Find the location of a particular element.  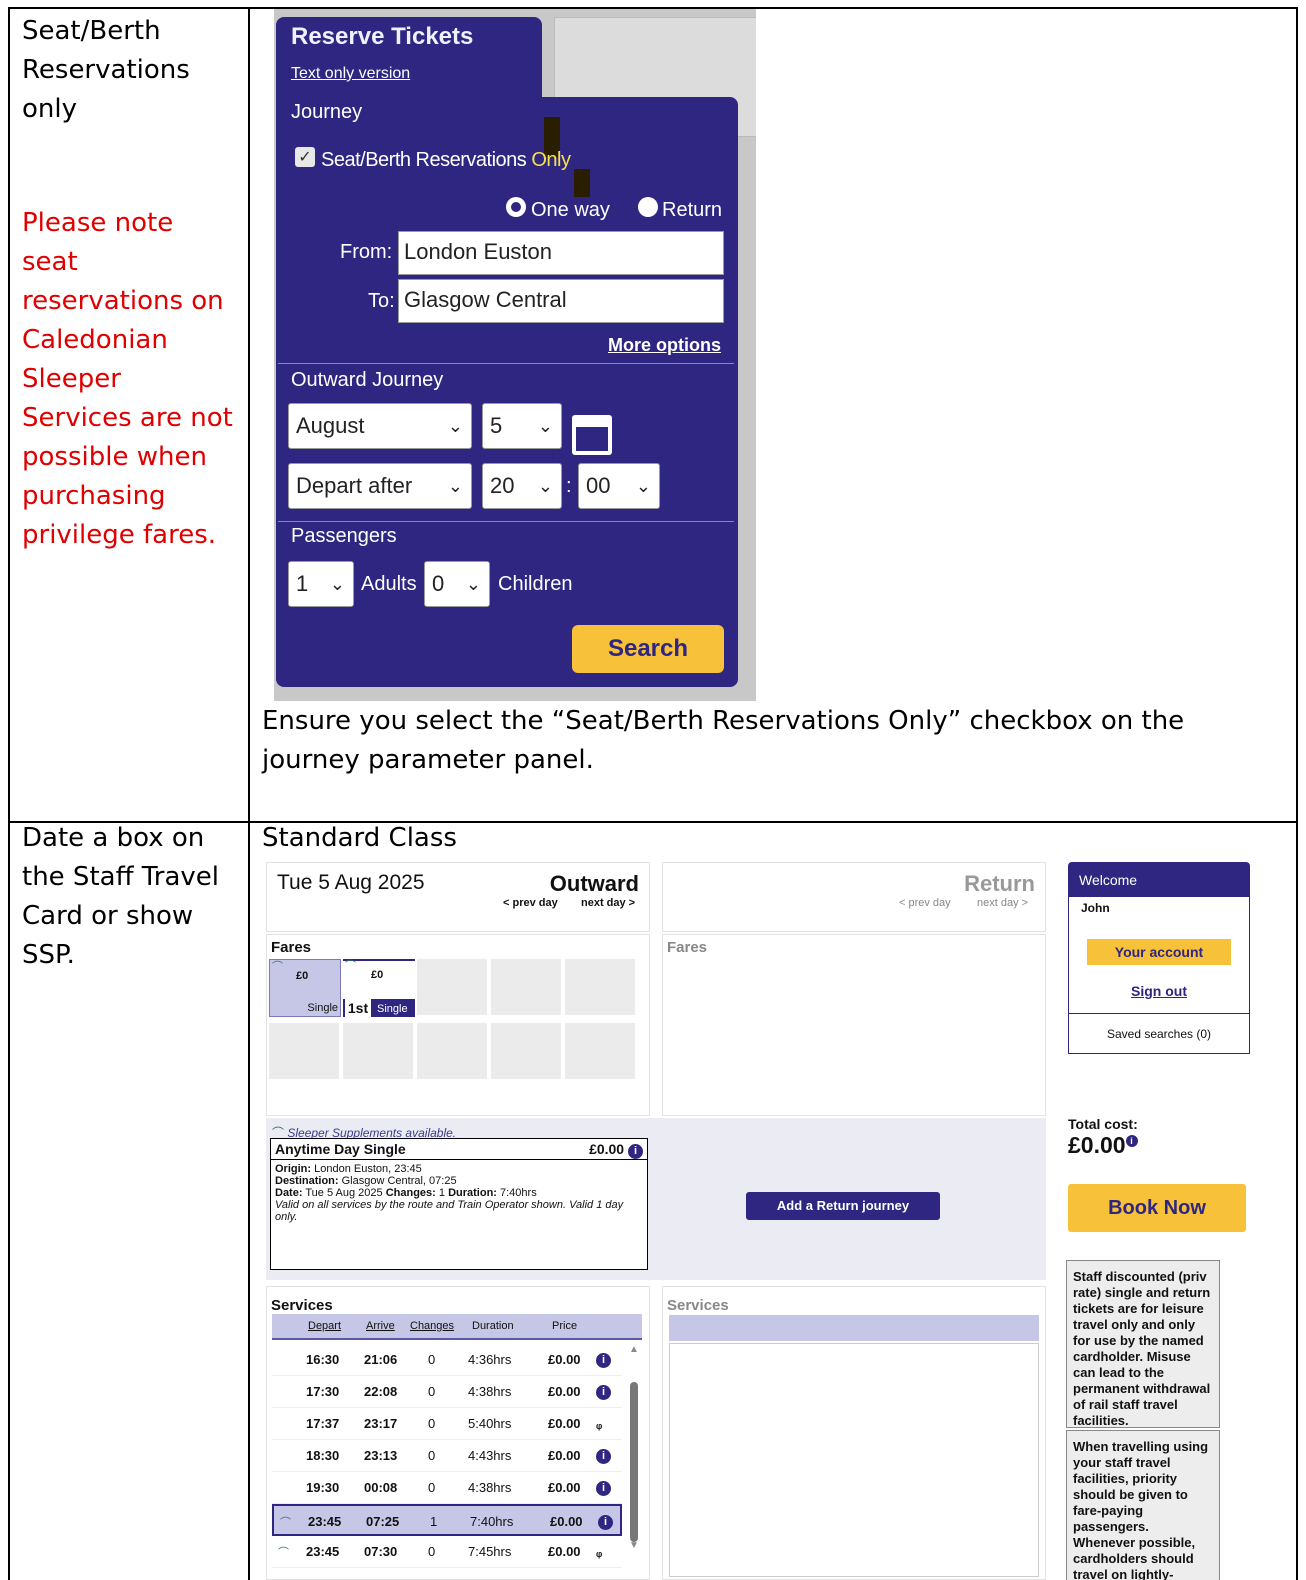

table-row: 17:30 22:08 0 4:38hrs £0.00 i is located at coordinates (447, 1392).